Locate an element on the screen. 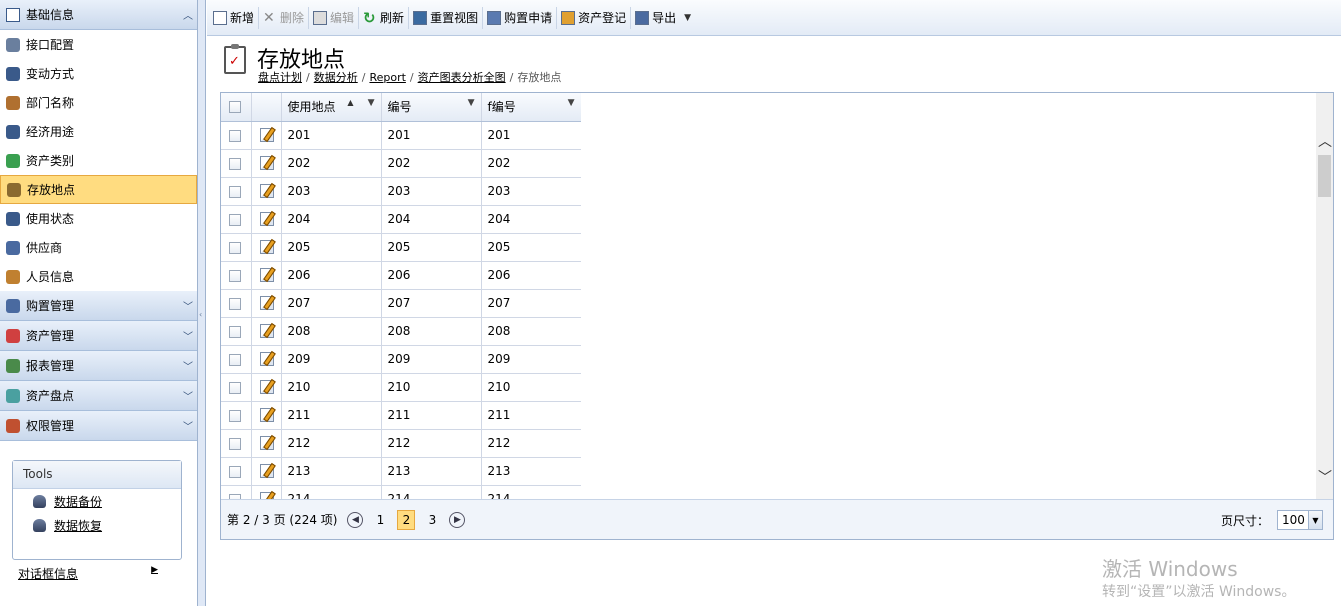 Image resolution: width=1341 pixels, height=606 pixels. sidebar-item-supplier: 供应商 is located at coordinates (98, 247).